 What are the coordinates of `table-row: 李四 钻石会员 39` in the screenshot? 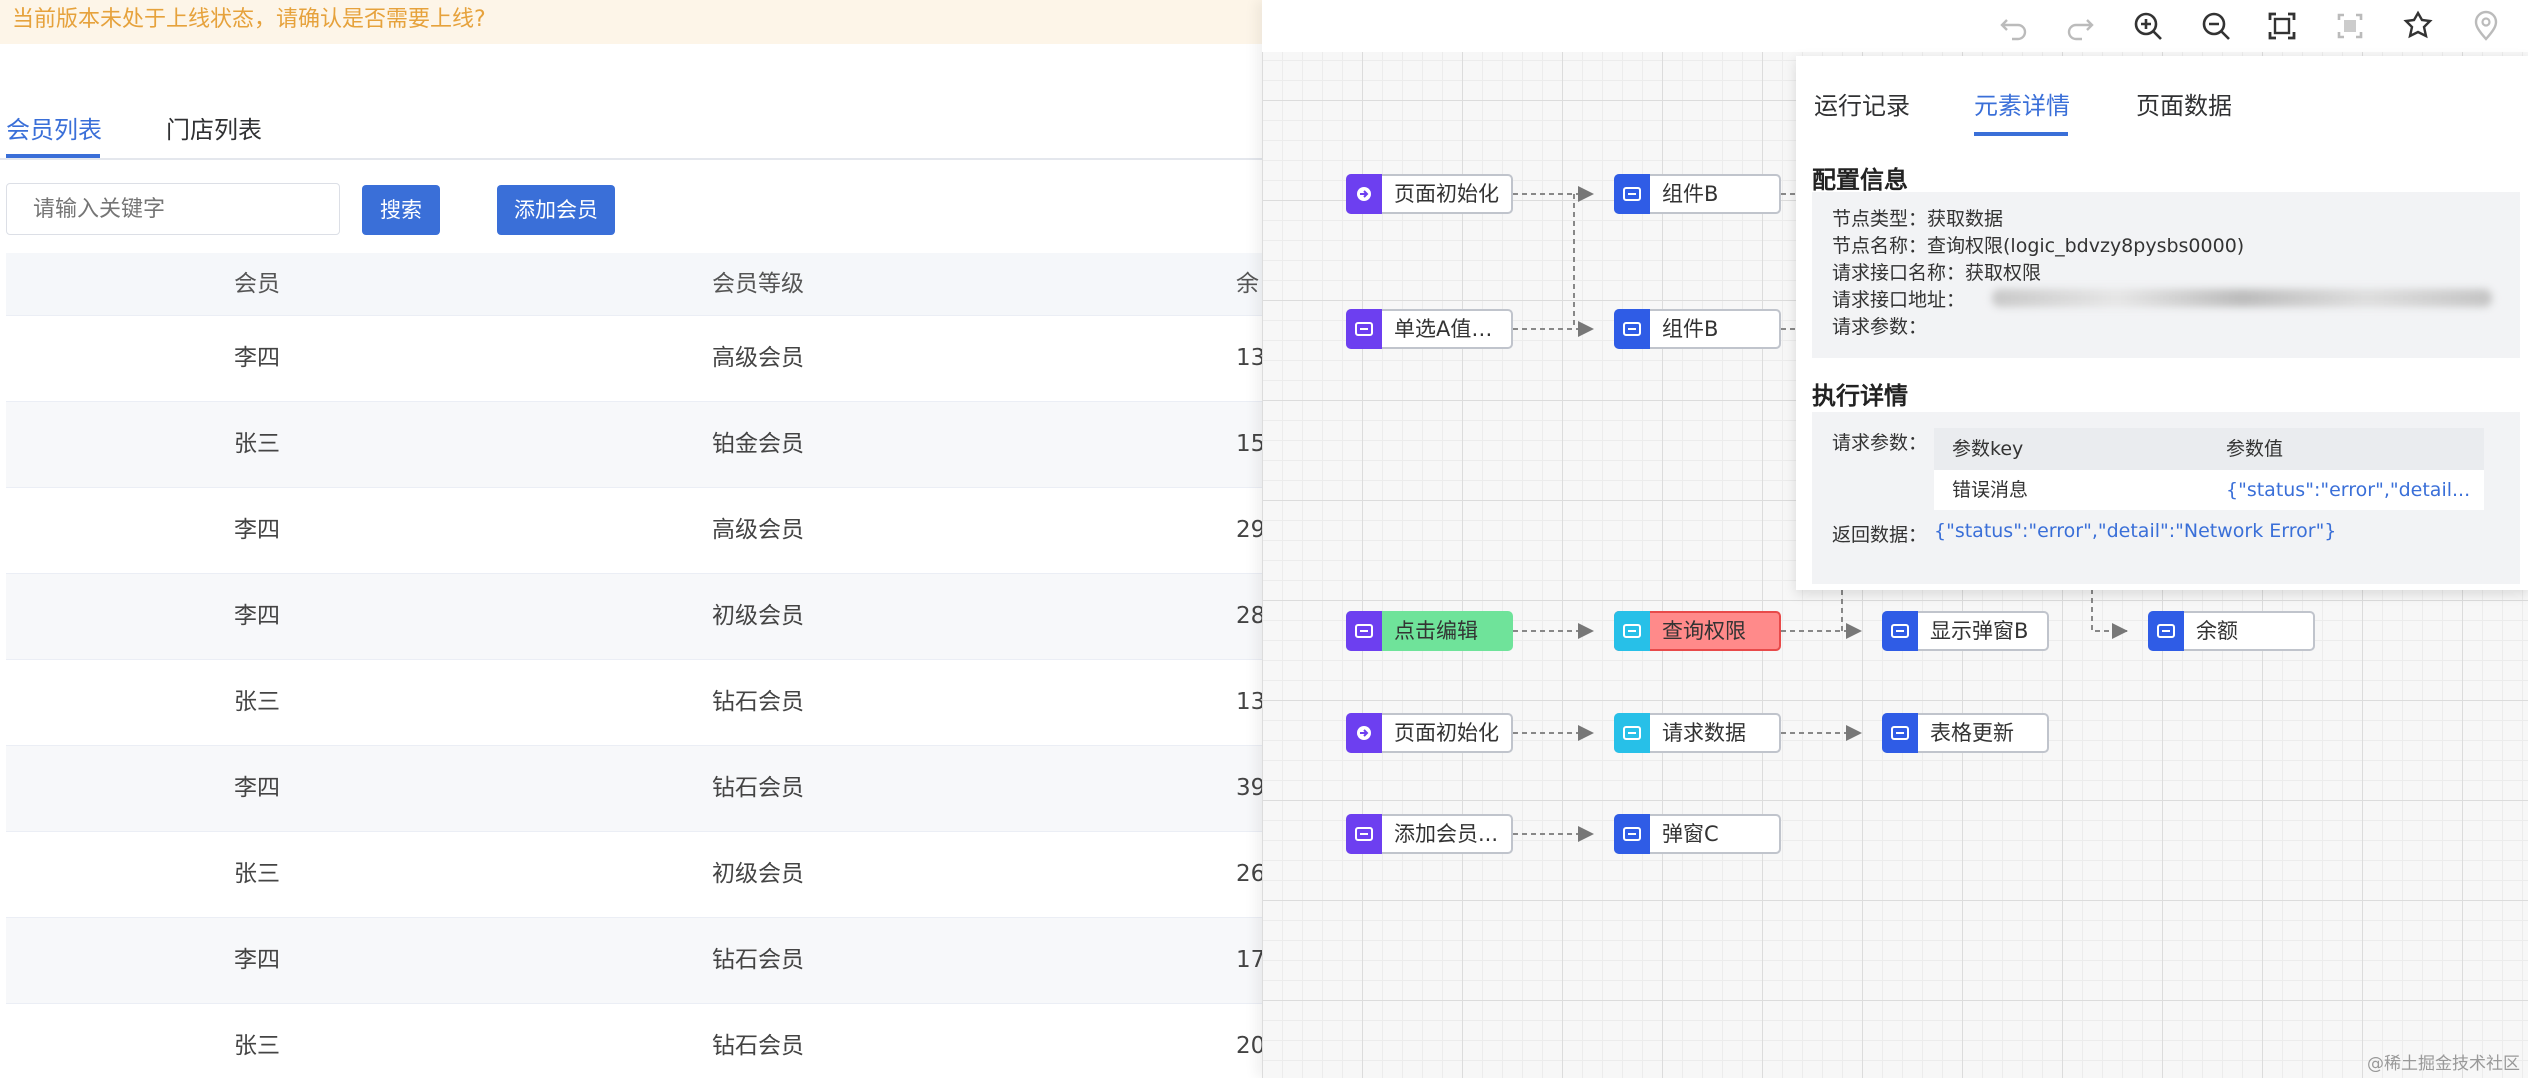 It's located at (634, 789).